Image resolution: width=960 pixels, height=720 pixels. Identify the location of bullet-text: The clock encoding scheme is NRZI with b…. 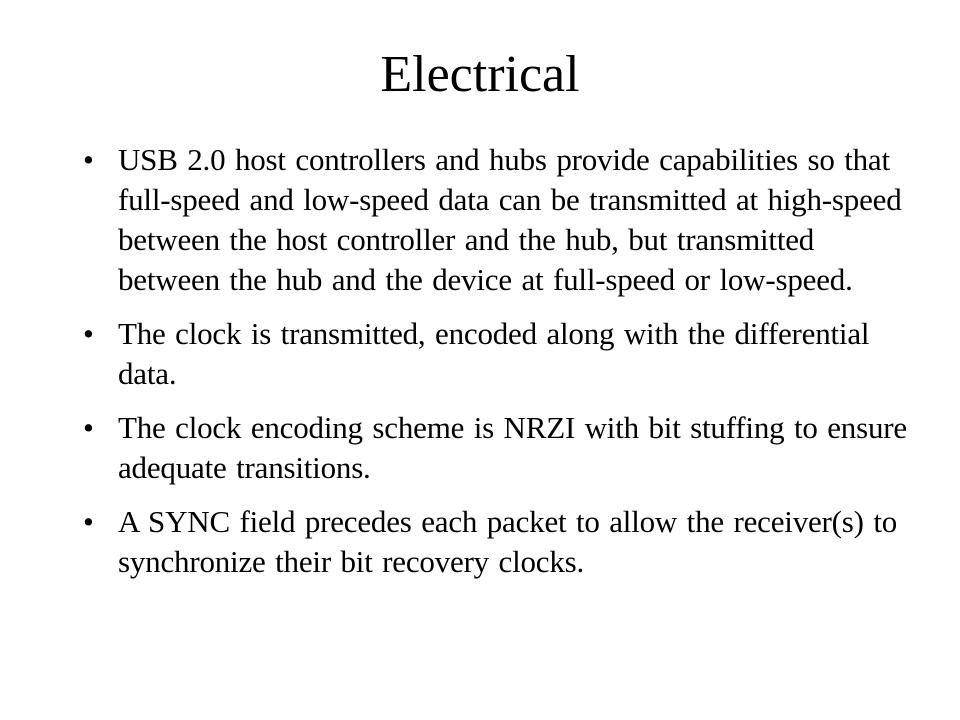
(512, 447).